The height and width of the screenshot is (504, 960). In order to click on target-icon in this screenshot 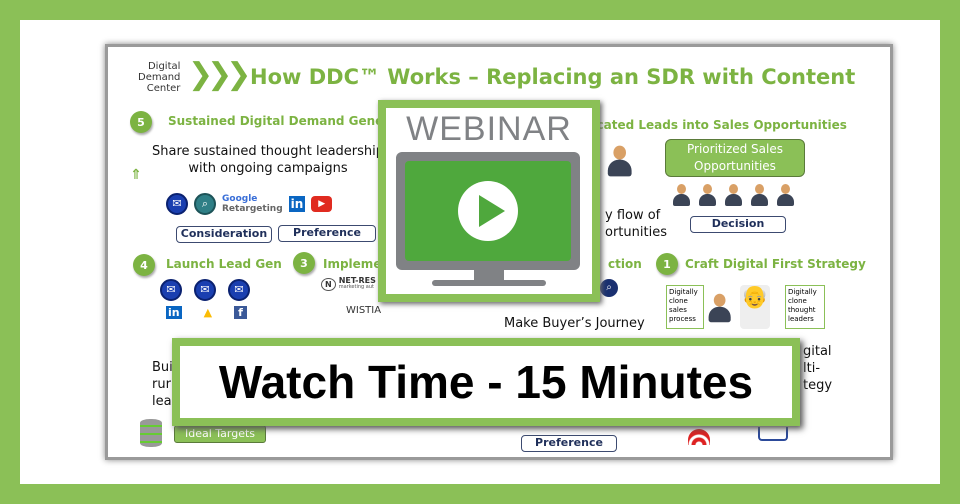, I will do `click(699, 437)`.